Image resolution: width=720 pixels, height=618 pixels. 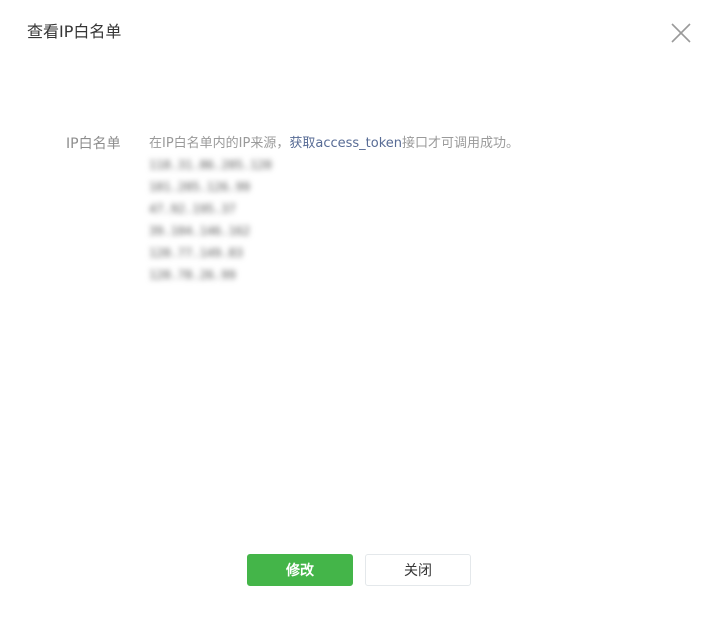 What do you see at coordinates (461, 143) in the screenshot?
I see `desc-suffix: 接口才可调用成功。` at bounding box center [461, 143].